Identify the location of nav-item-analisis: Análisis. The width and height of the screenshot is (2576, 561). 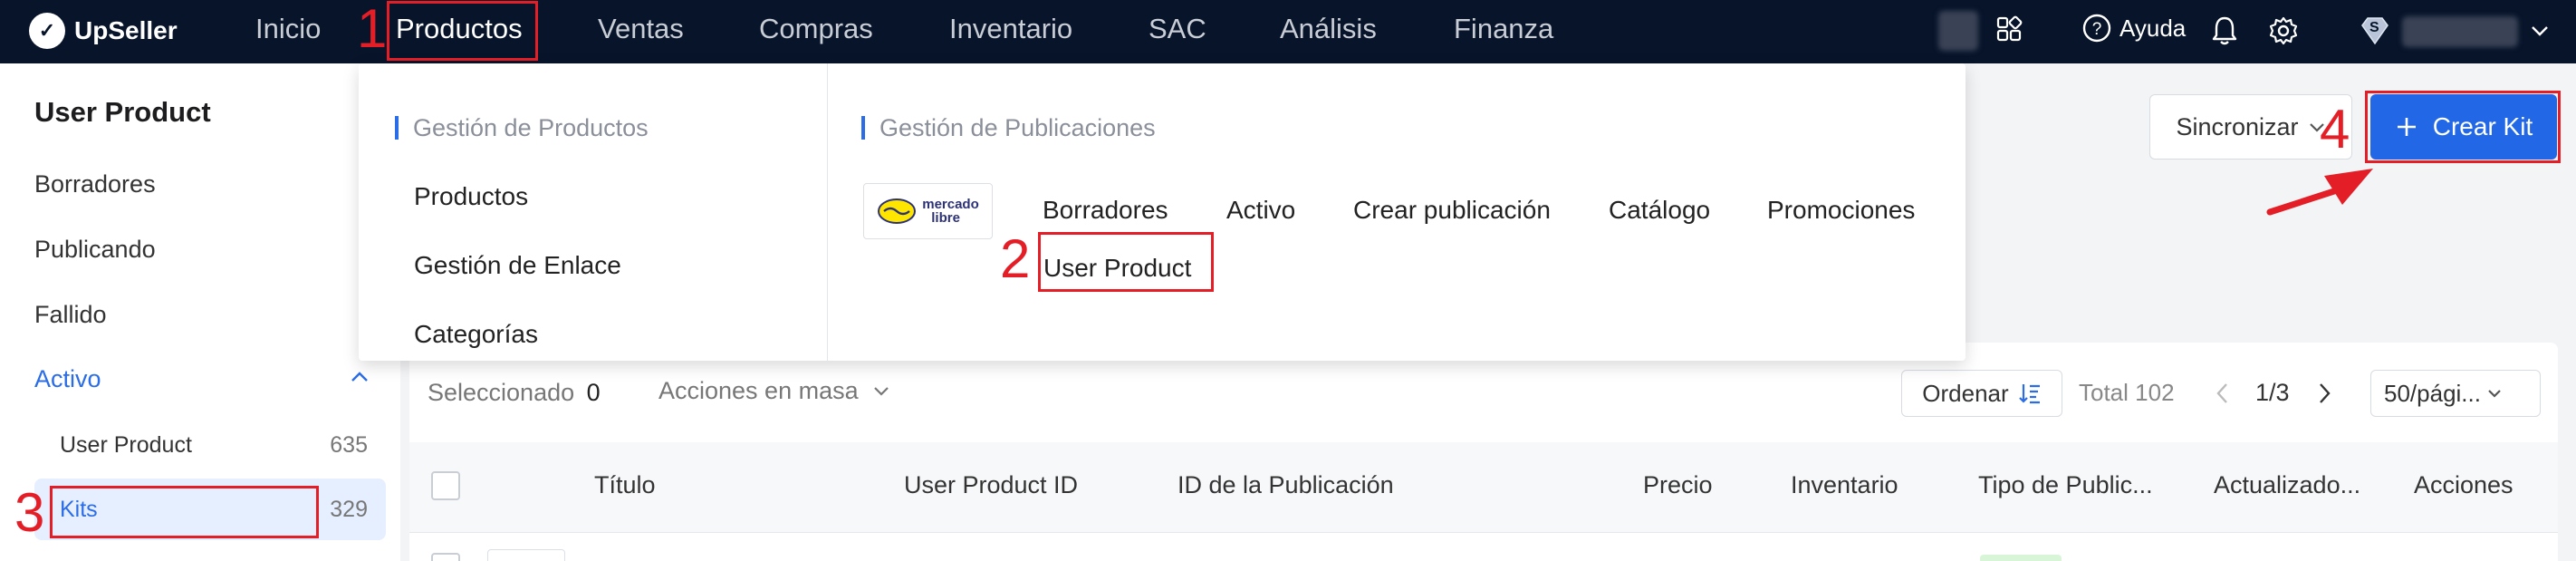
(1328, 29).